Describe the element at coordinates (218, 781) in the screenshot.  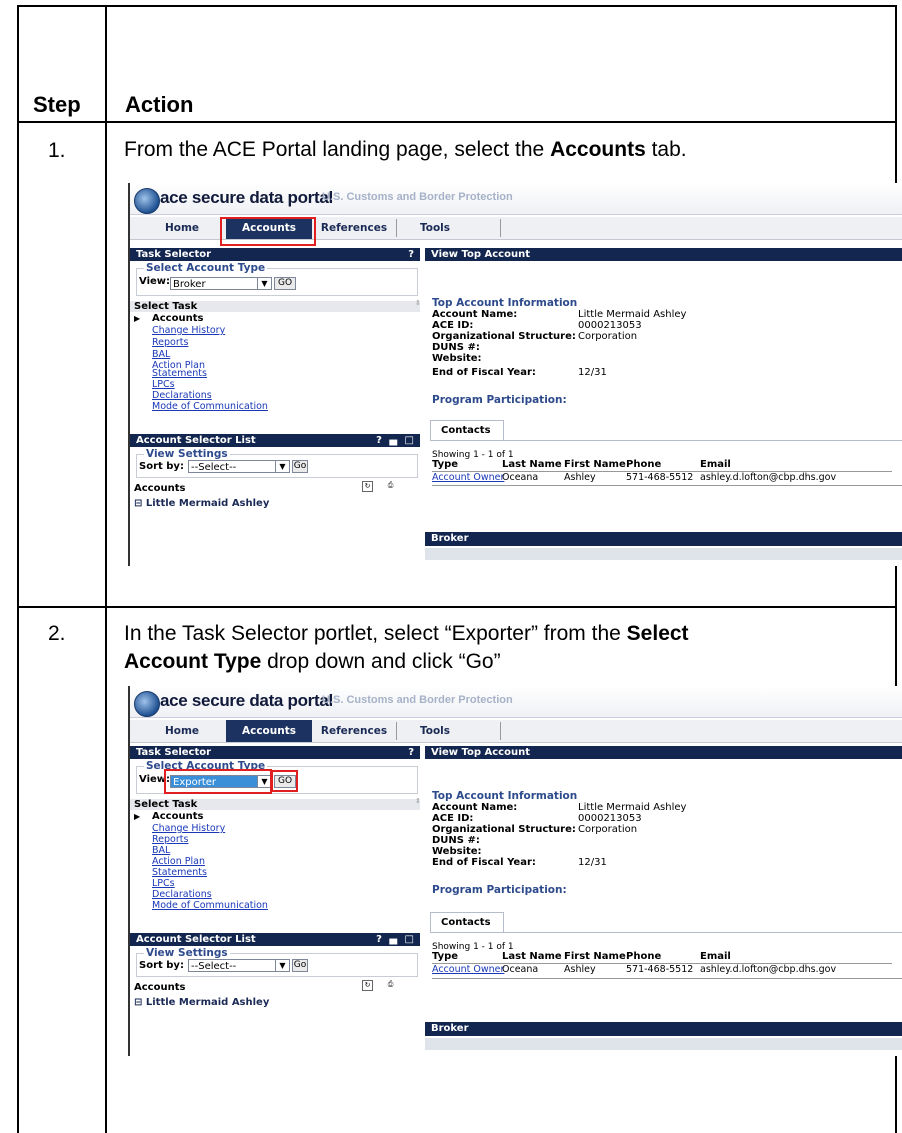
I see `highlight-box-dropdown` at that location.